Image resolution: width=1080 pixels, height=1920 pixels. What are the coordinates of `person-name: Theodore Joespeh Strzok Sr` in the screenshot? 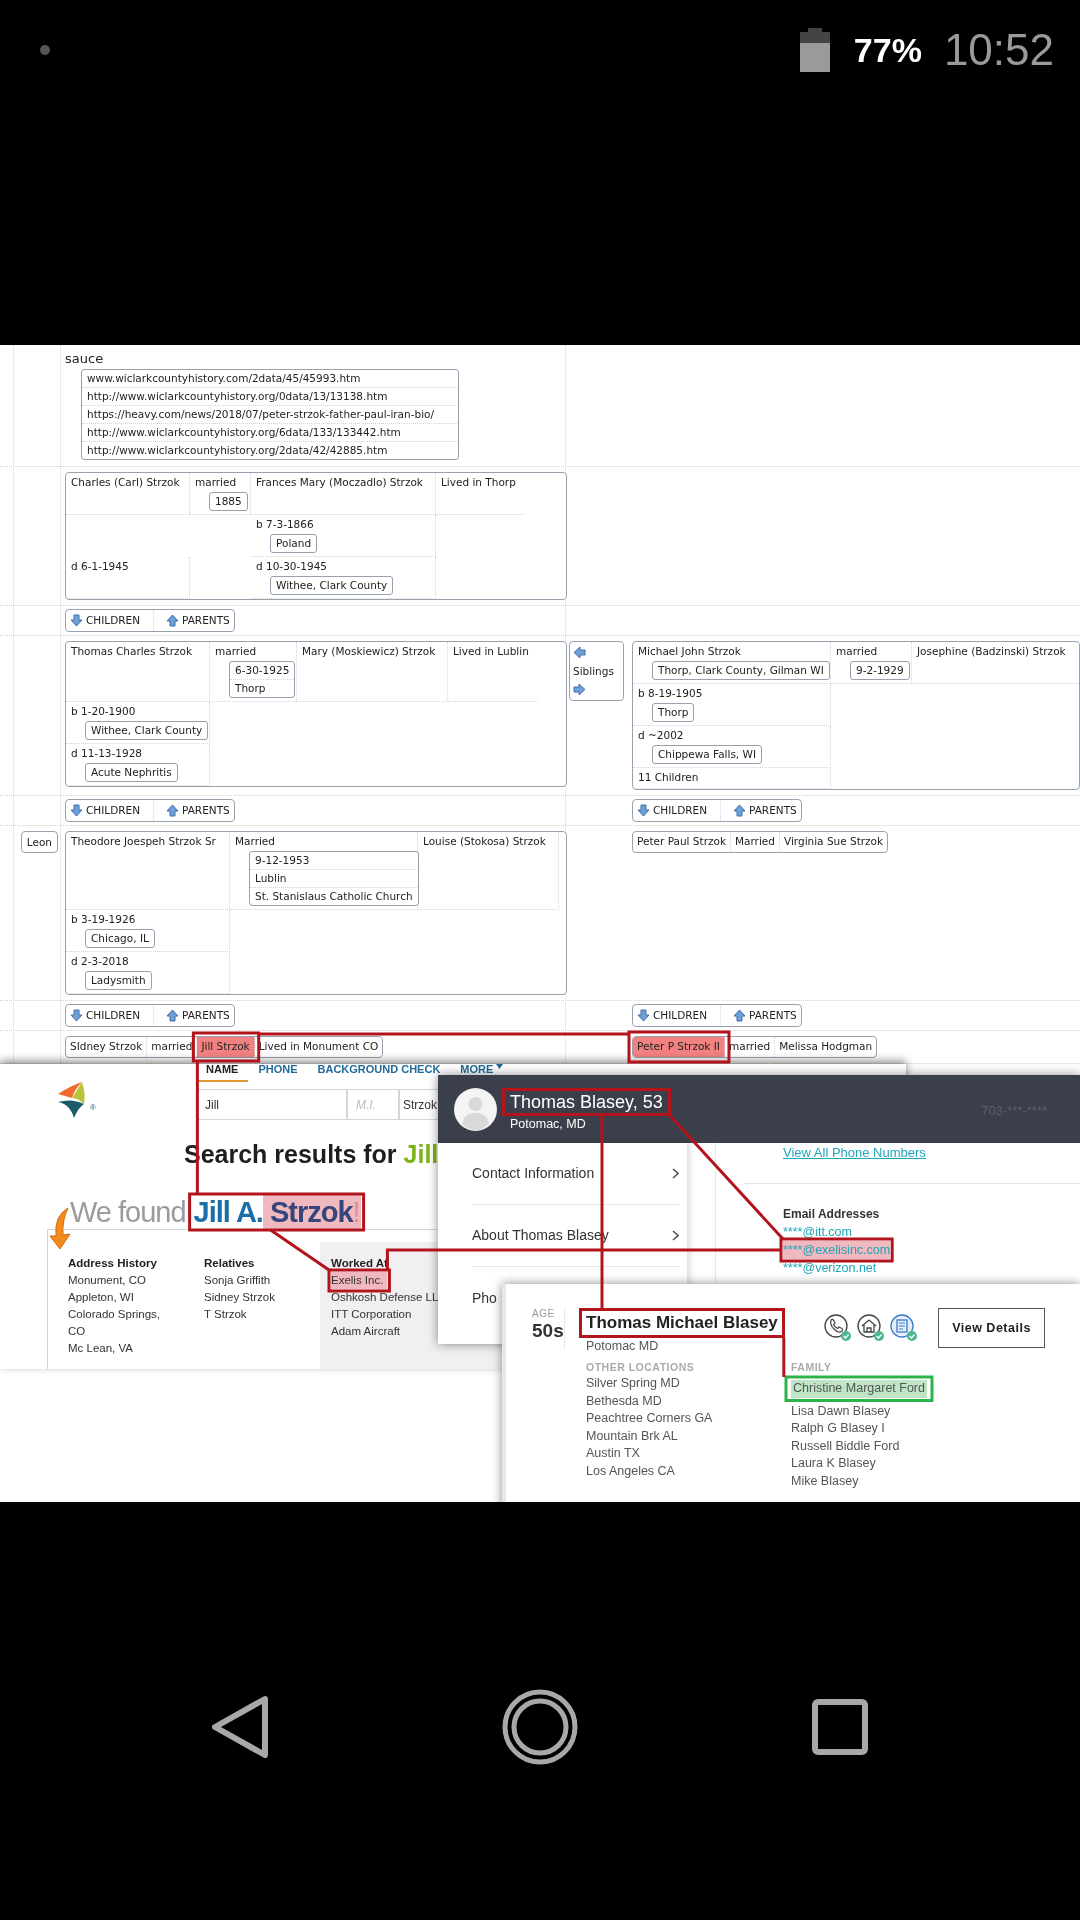 It's located at (144, 841).